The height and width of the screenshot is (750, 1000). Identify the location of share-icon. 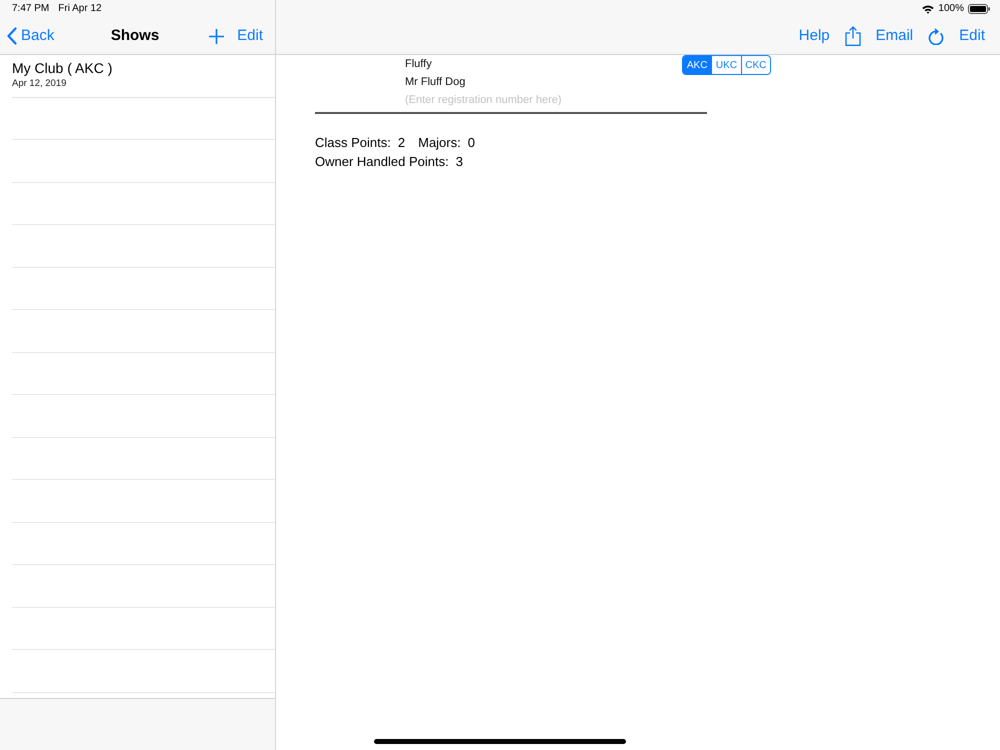
(852, 36).